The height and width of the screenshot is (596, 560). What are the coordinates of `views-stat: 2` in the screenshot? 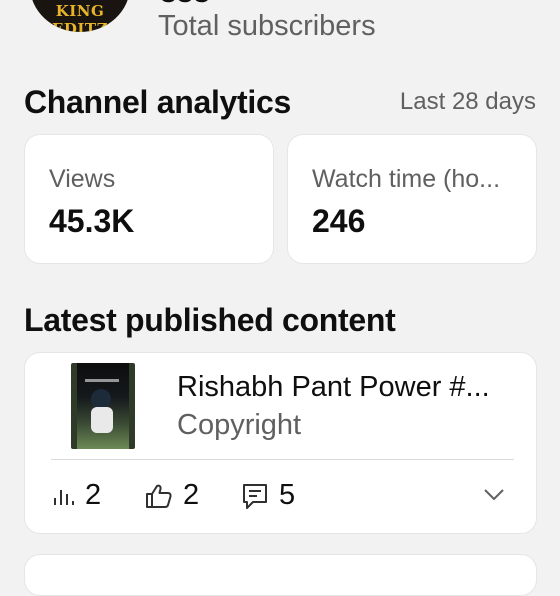 It's located at (76, 495).